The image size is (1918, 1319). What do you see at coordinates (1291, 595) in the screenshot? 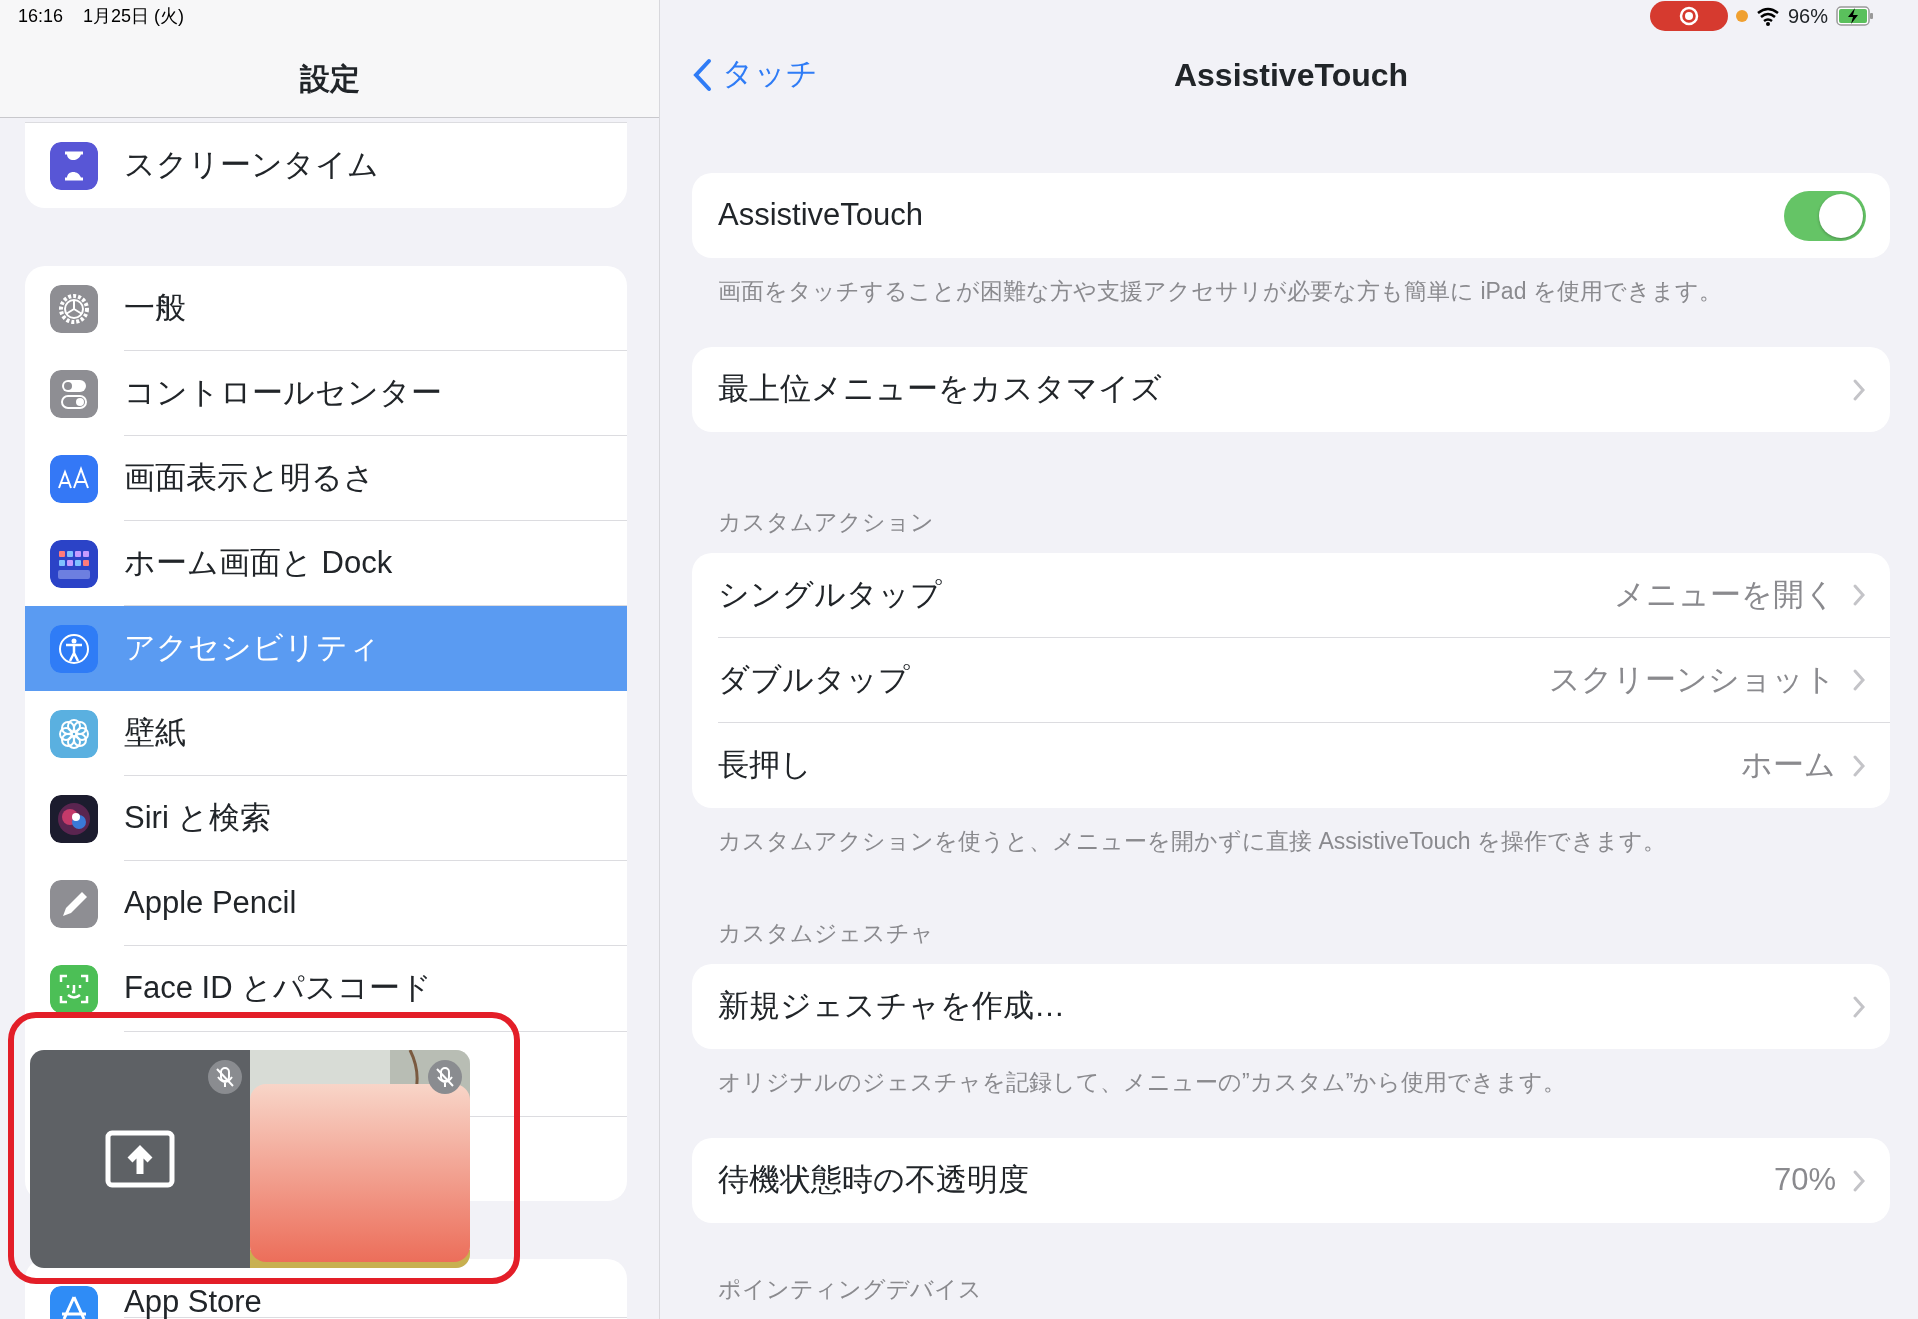
I see `settings-row: シングルタップ メニューを開く` at bounding box center [1291, 595].